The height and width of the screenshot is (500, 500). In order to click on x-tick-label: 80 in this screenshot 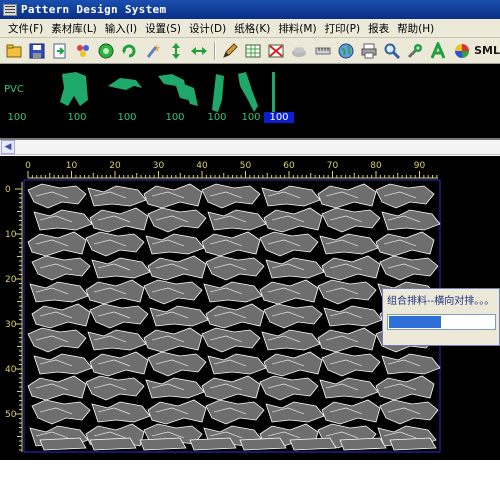, I will do `click(376, 166)`.